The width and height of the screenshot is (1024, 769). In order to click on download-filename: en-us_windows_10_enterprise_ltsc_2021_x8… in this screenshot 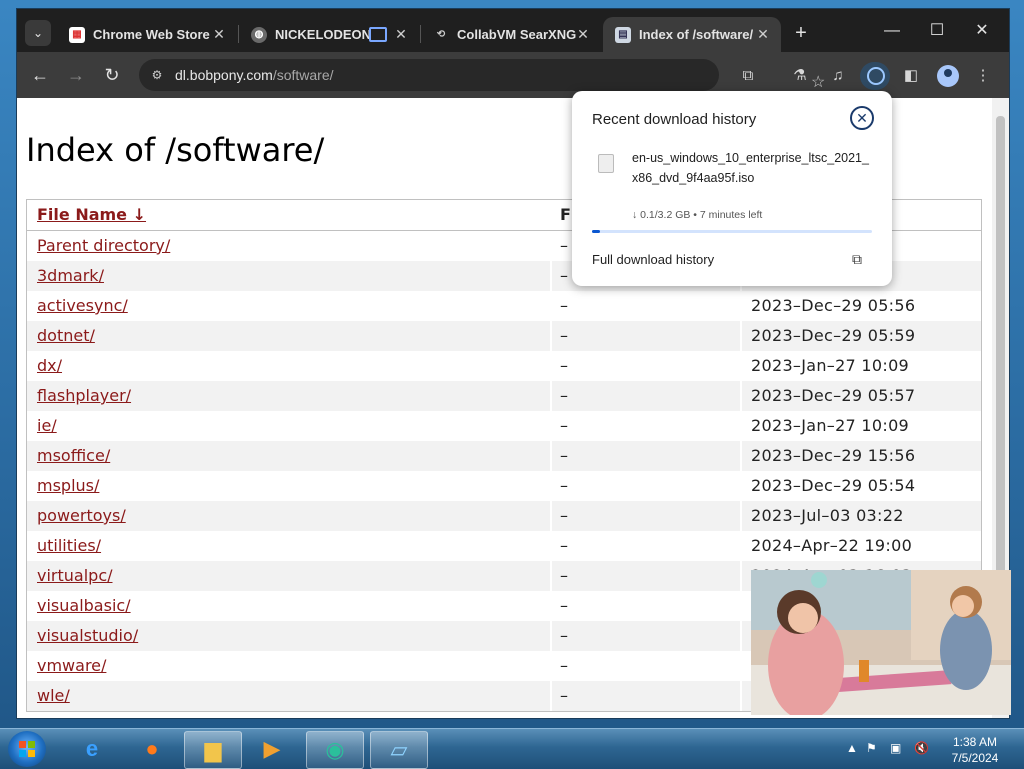, I will do `click(752, 168)`.